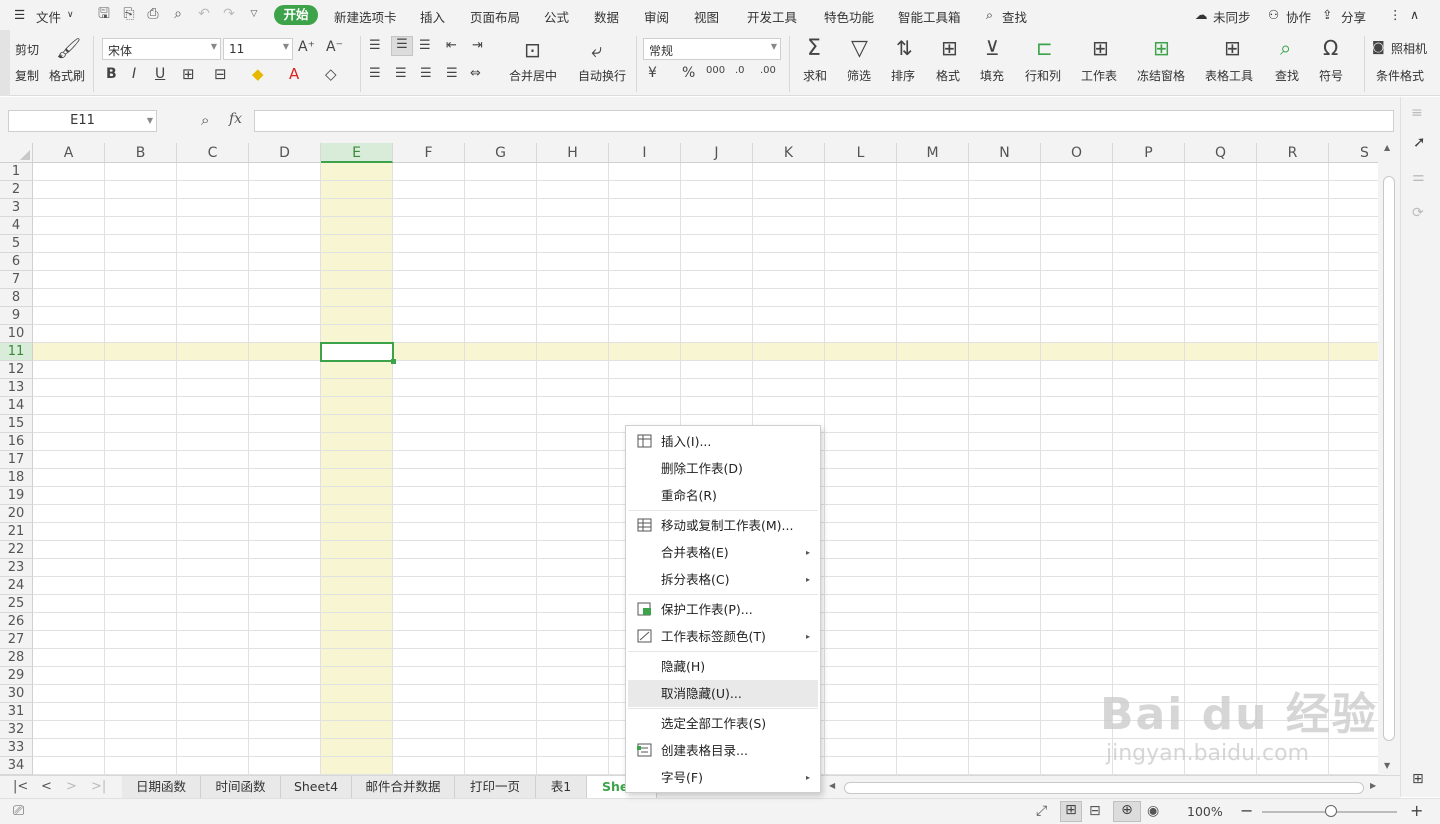 The height and width of the screenshot is (824, 1440). Describe the element at coordinates (451, 45) in the screenshot. I see `decrease-indent-icon: ⇤` at that location.